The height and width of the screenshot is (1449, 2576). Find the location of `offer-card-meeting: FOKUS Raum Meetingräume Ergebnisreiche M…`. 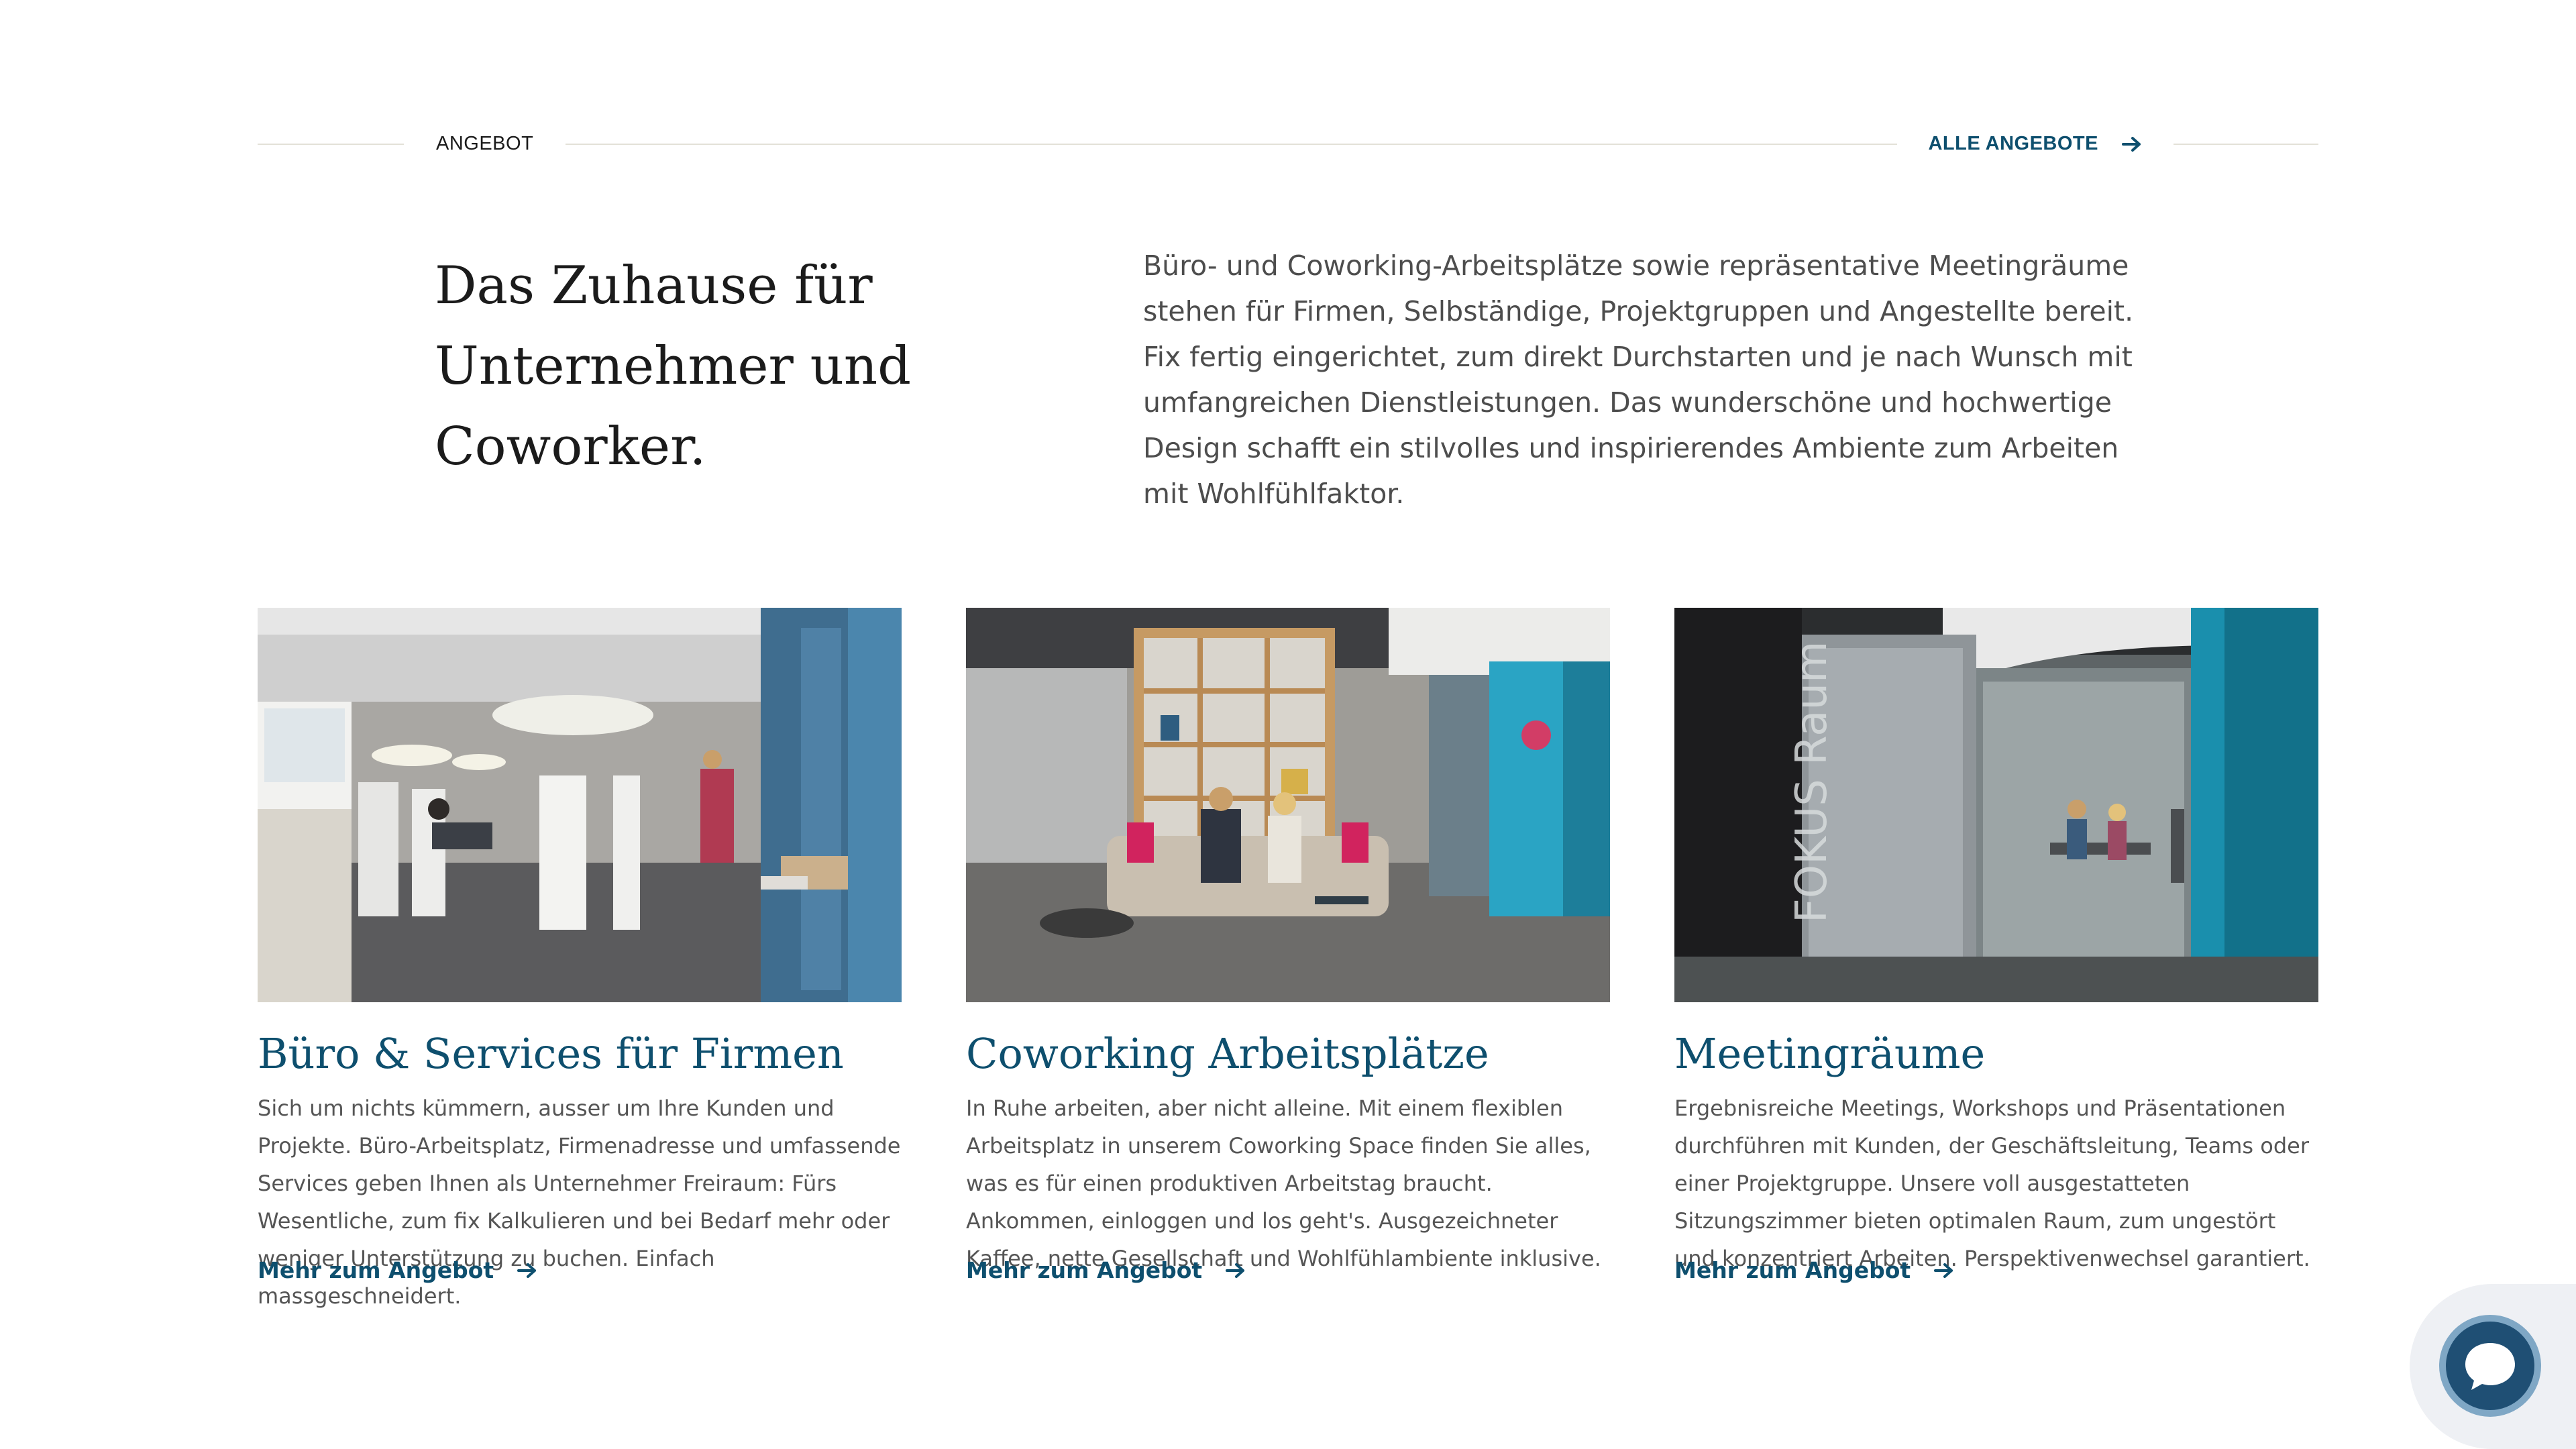

offer-card-meeting: FOKUS Raum Meetingräume Ergebnisreiche M… is located at coordinates (1996, 945).